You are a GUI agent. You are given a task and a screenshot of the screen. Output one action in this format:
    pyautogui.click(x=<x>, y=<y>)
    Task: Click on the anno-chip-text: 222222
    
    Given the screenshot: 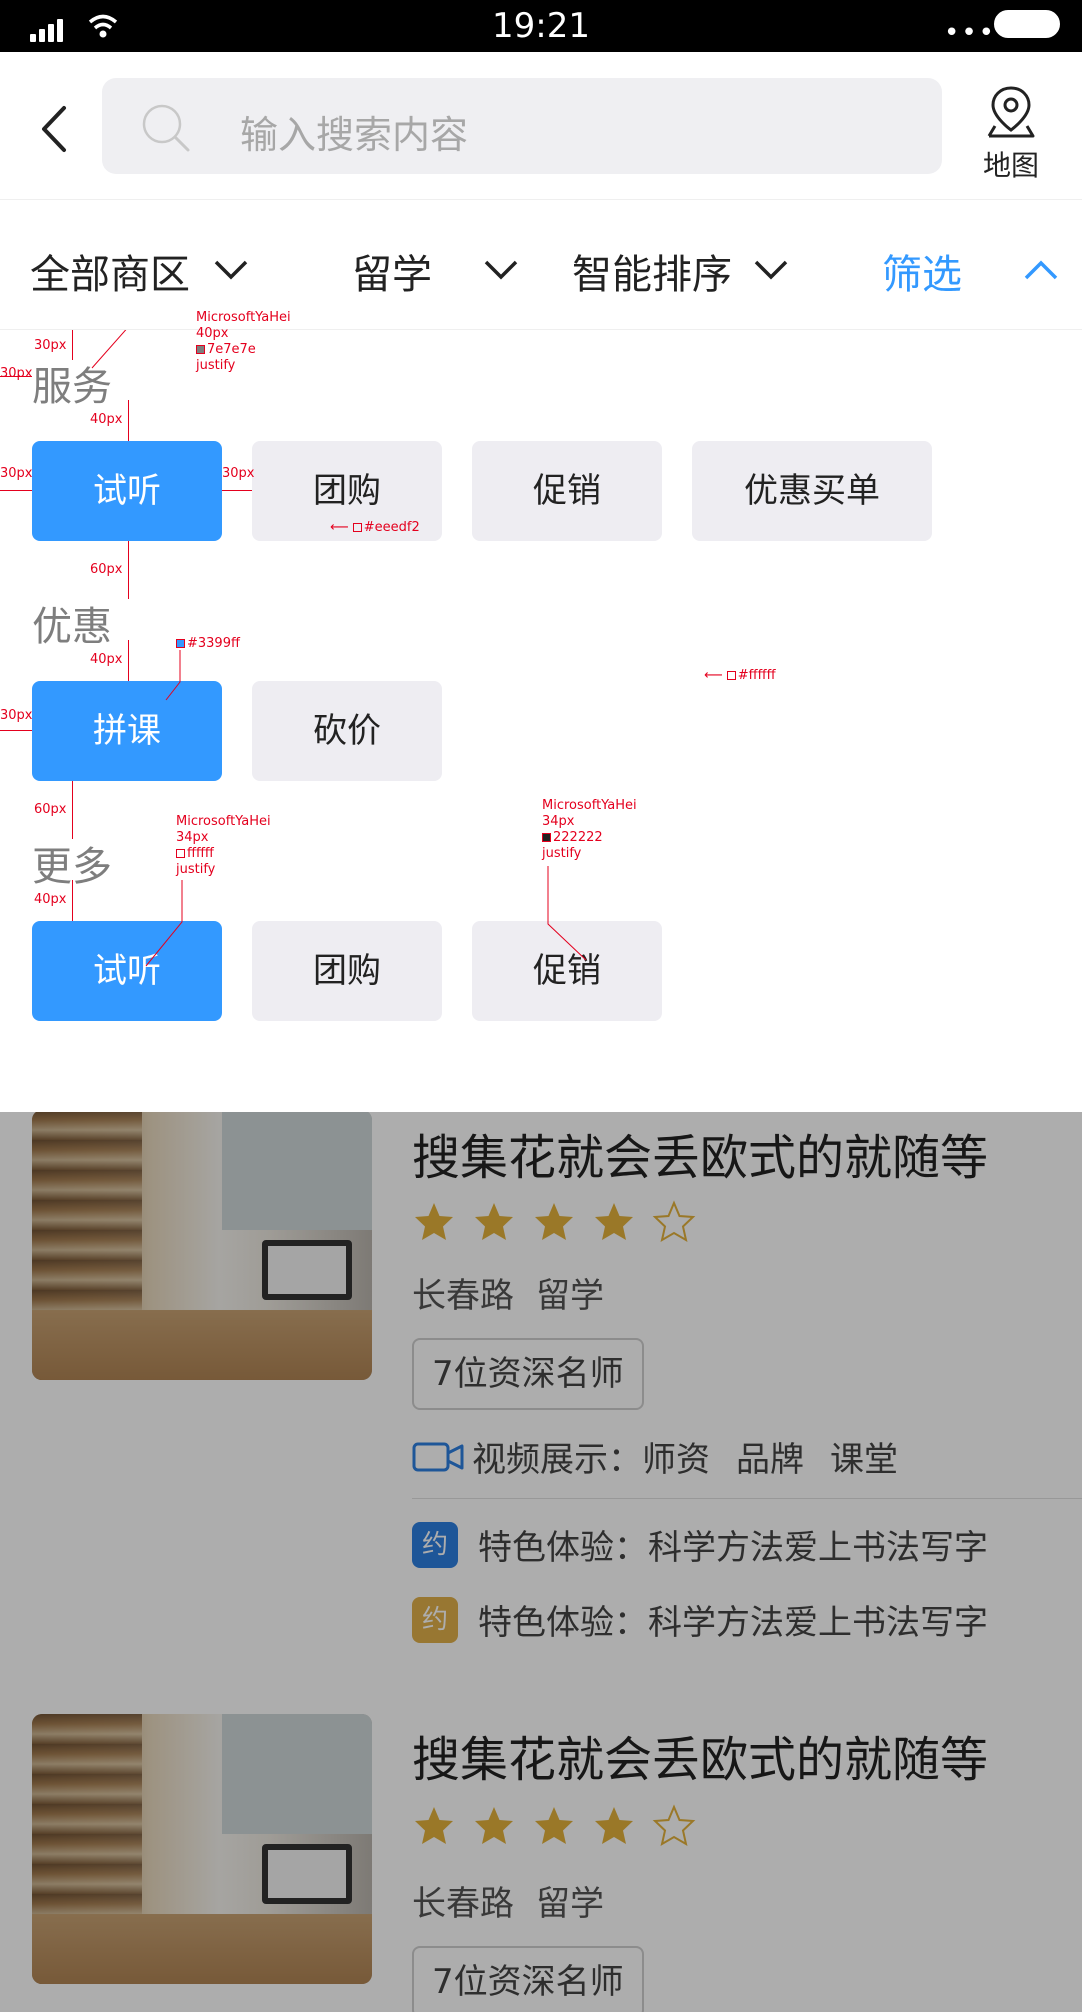 What is the action you would take?
    pyautogui.click(x=572, y=838)
    